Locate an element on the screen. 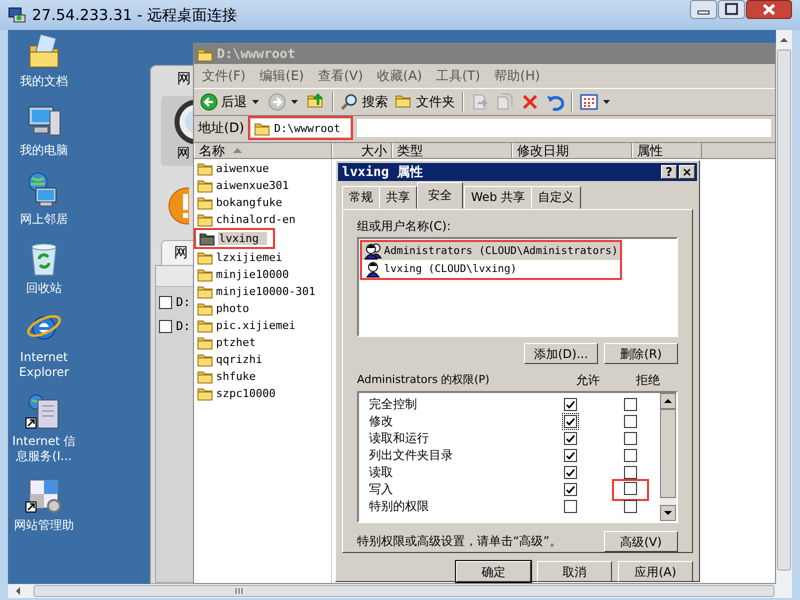 This screenshot has height=600, width=800. button: 取消 is located at coordinates (574, 571).